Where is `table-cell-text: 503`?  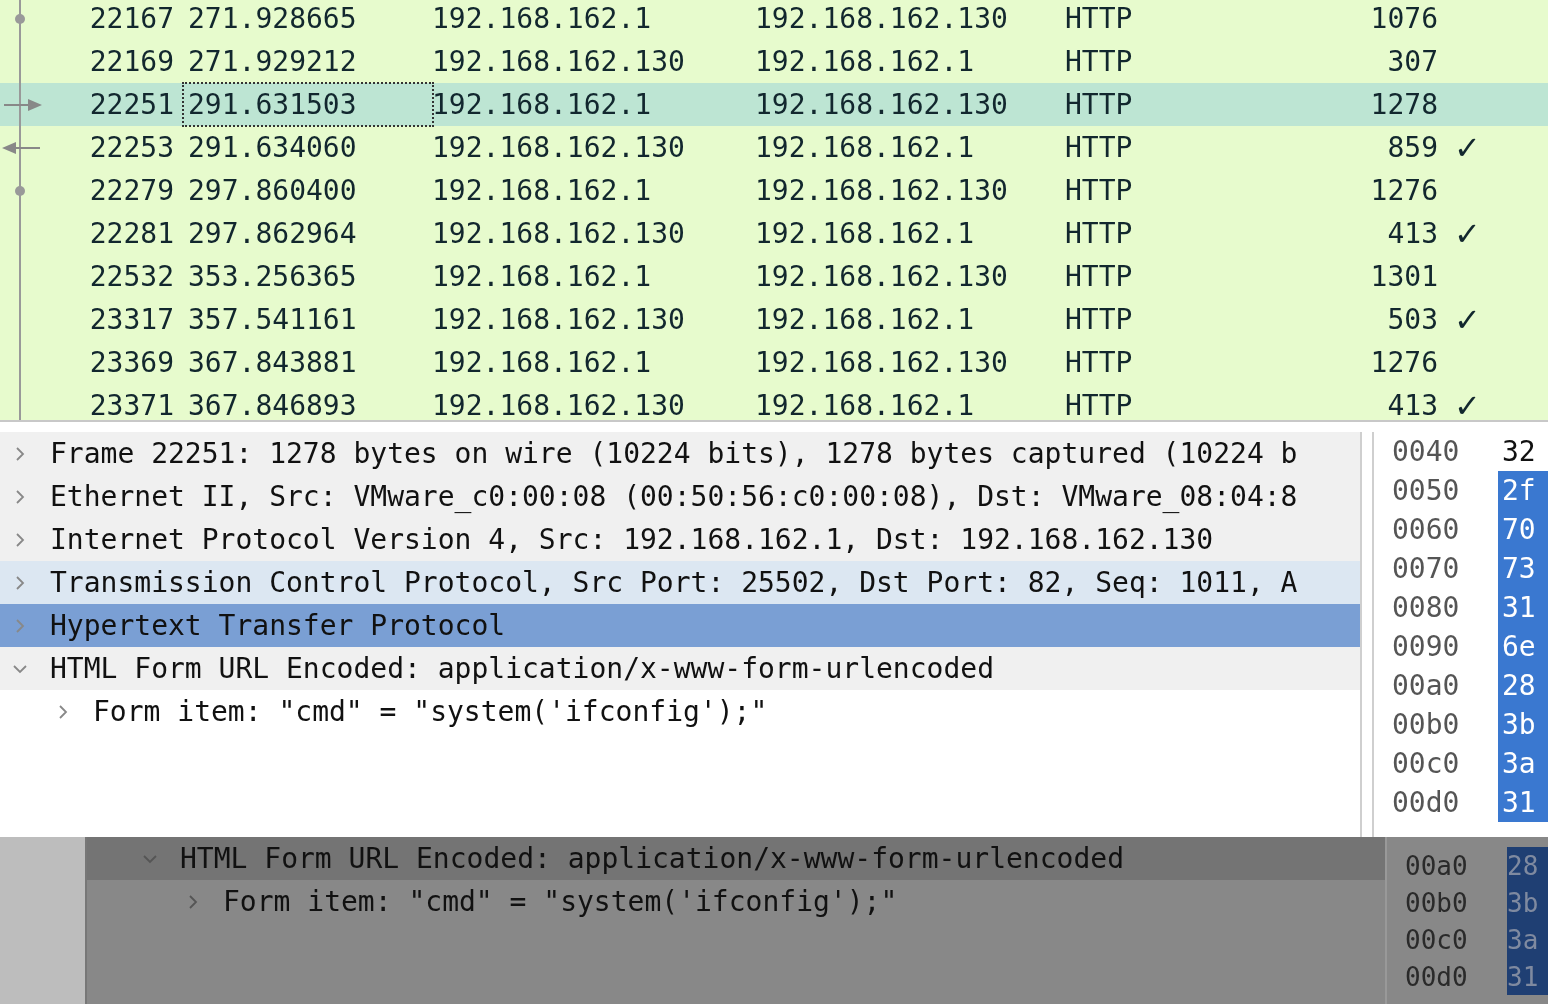
table-cell-text: 503 is located at coordinates (1412, 319).